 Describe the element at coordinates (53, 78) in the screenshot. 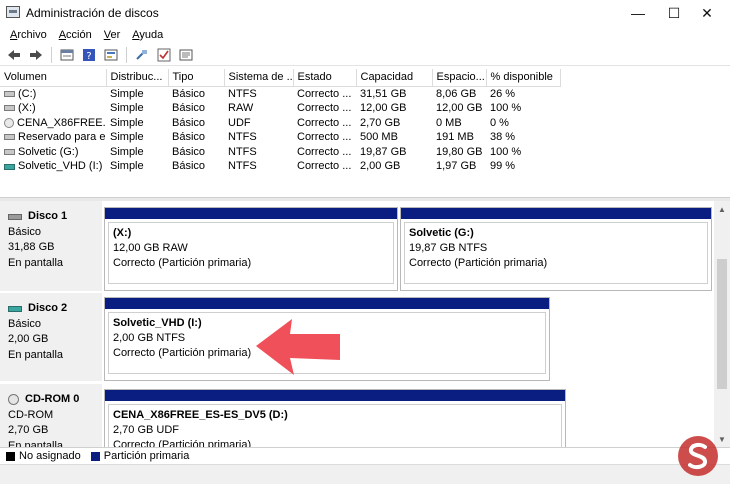

I see `column-header: Volumen` at that location.